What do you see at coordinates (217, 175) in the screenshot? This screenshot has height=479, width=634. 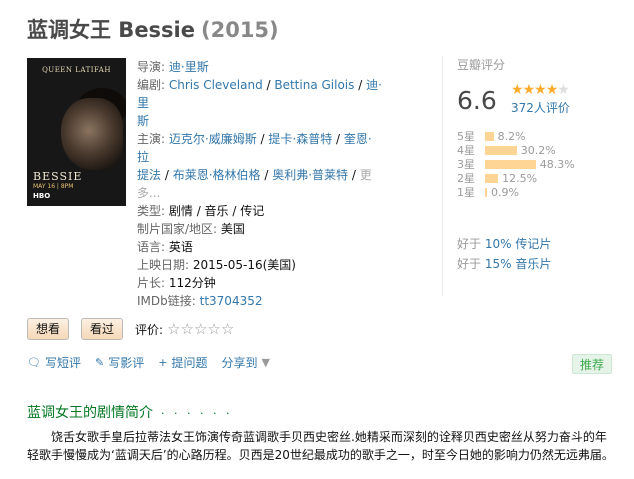 I see `cast-link: 布莱恩·格林伯格` at bounding box center [217, 175].